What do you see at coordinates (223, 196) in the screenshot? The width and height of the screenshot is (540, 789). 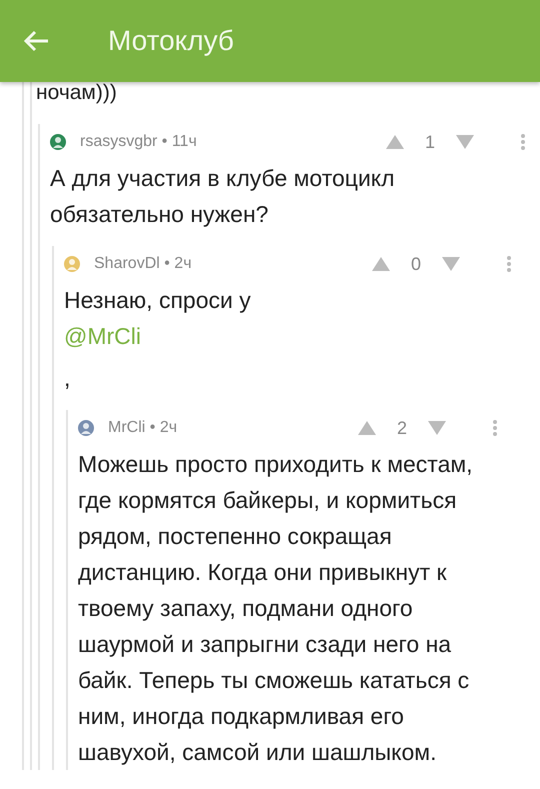 I see `comment-text: А для участия в клубе мотоцикл обязательно нужен?` at bounding box center [223, 196].